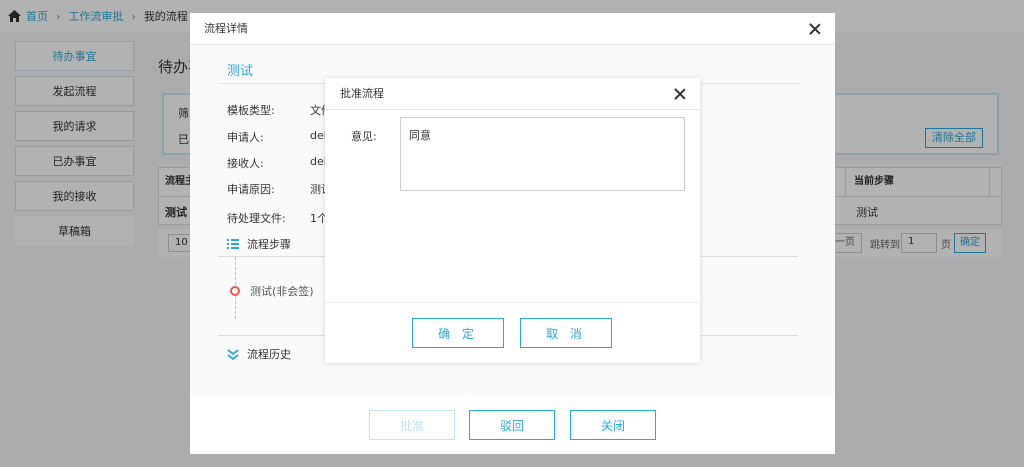 This screenshot has height=467, width=1024. I want to click on approve-button: 批准, so click(412, 425).